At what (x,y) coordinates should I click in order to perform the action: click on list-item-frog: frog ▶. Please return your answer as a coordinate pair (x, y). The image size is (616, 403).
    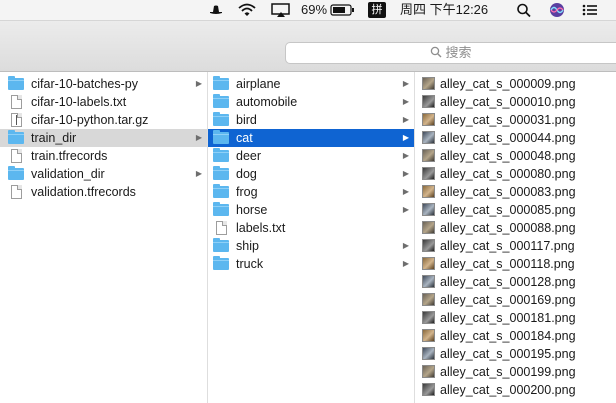
    Looking at the image, I should click on (311, 192).